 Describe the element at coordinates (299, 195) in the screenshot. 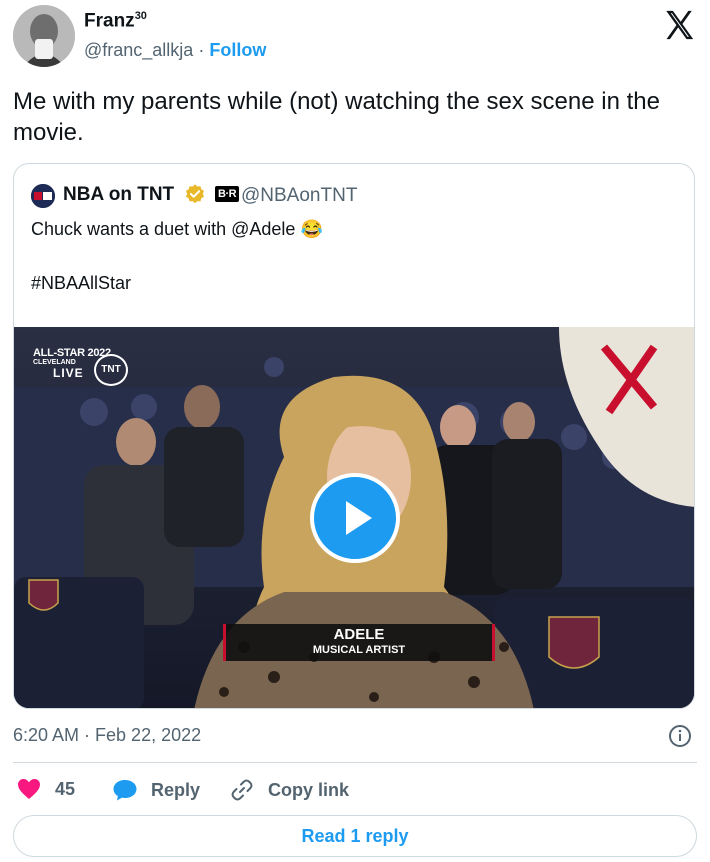

I see `quoted-author-handle: @NBAonTNT` at that location.